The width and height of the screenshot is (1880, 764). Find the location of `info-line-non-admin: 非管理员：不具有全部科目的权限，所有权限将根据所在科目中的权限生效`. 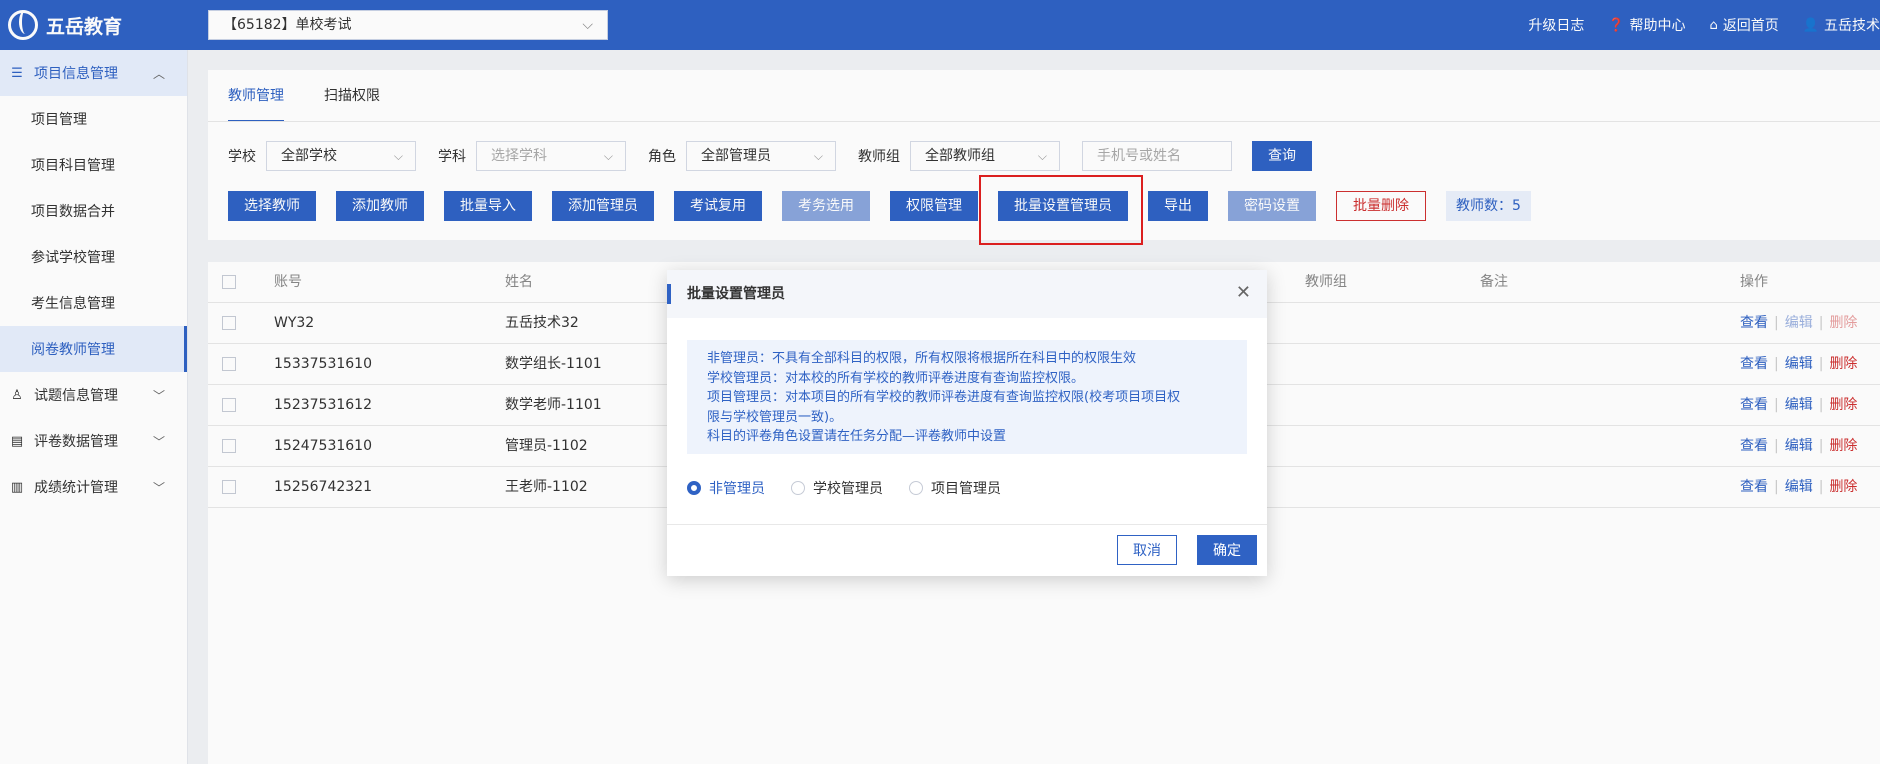

info-line-non-admin: 非管理员：不具有全部科目的权限，所有权限将根据所在科目中的权限生效 is located at coordinates (922, 358).